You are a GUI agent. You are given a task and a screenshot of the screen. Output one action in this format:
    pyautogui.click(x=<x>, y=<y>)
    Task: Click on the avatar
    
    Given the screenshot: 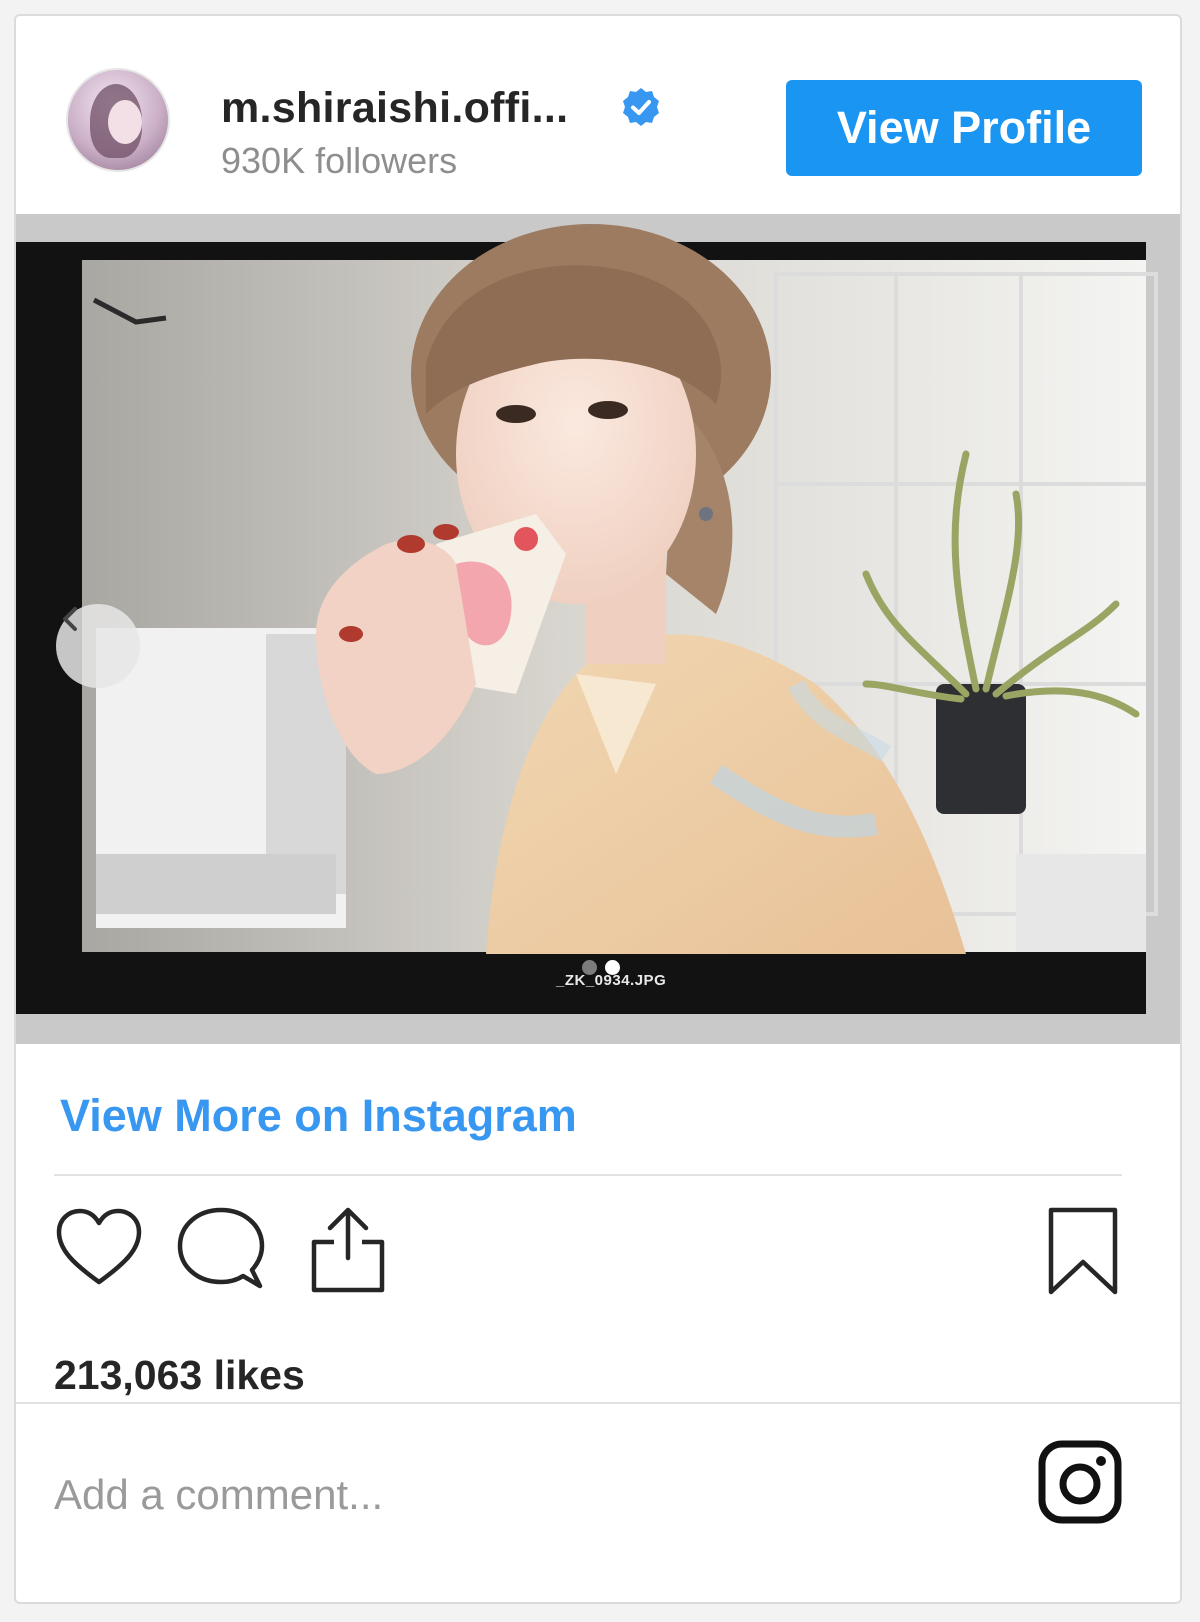 What is the action you would take?
    pyautogui.click(x=118, y=120)
    